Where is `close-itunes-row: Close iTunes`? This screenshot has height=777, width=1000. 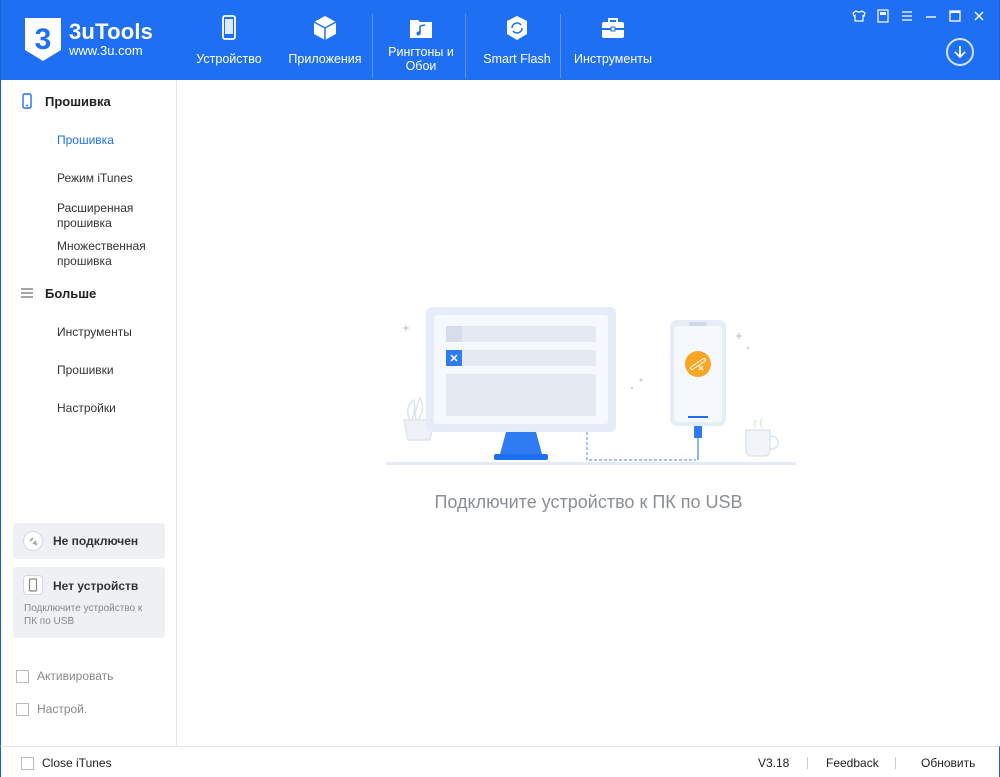
close-itunes-row: Close iTunes is located at coordinates (66, 763).